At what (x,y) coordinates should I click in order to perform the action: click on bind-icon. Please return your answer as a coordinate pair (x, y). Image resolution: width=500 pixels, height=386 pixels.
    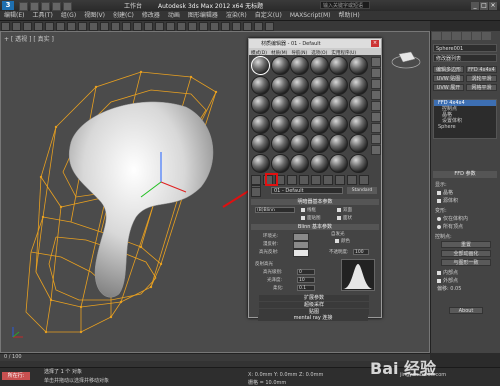
    Looking at the image, I should click on (49, 26).